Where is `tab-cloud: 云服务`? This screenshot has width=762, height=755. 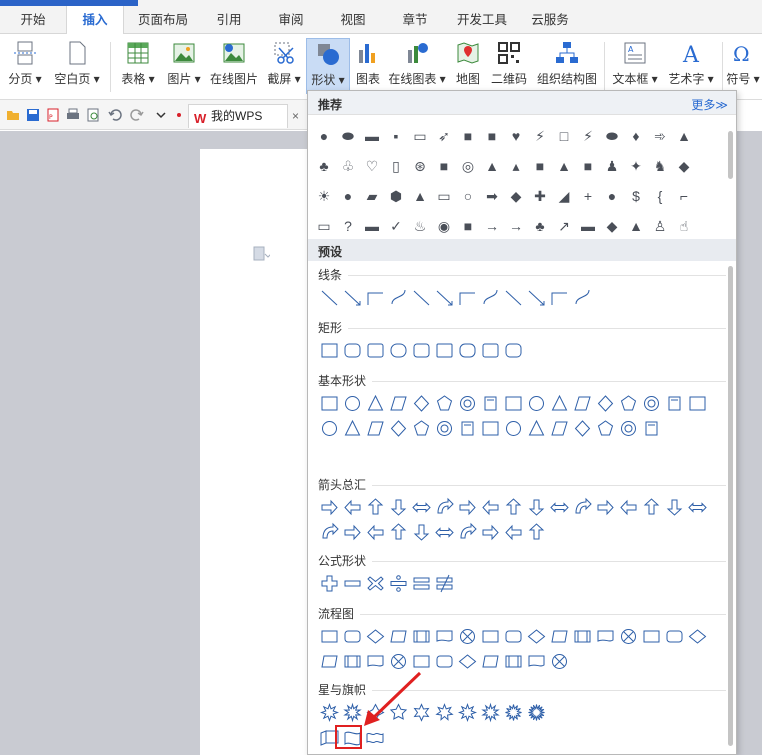 tab-cloud: 云服务 is located at coordinates (550, 20).